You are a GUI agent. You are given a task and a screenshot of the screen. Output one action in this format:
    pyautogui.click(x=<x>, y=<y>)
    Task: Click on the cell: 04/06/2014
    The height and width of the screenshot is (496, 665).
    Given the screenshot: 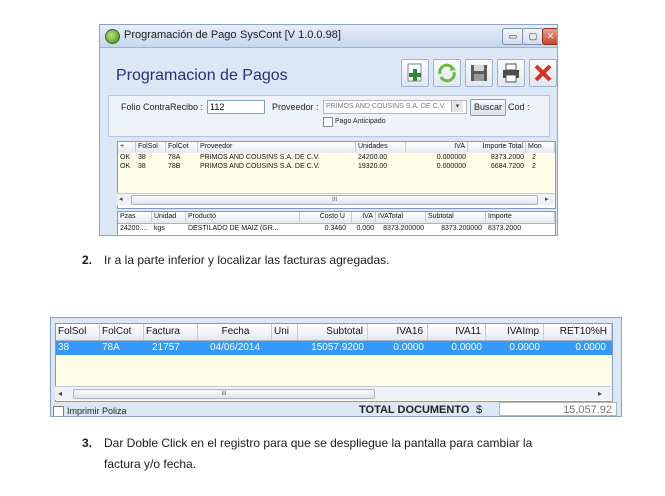 What is the action you would take?
    pyautogui.click(x=235, y=347)
    